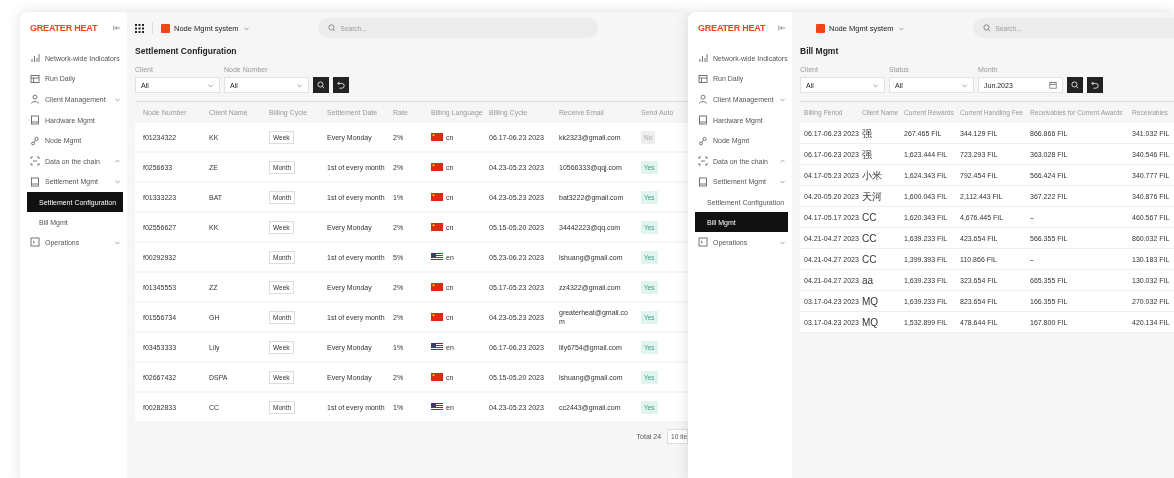 Image resolution: width=1174 pixels, height=478 pixels. What do you see at coordinates (868, 280) in the screenshot?
I see `table-cell: aa` at bounding box center [868, 280].